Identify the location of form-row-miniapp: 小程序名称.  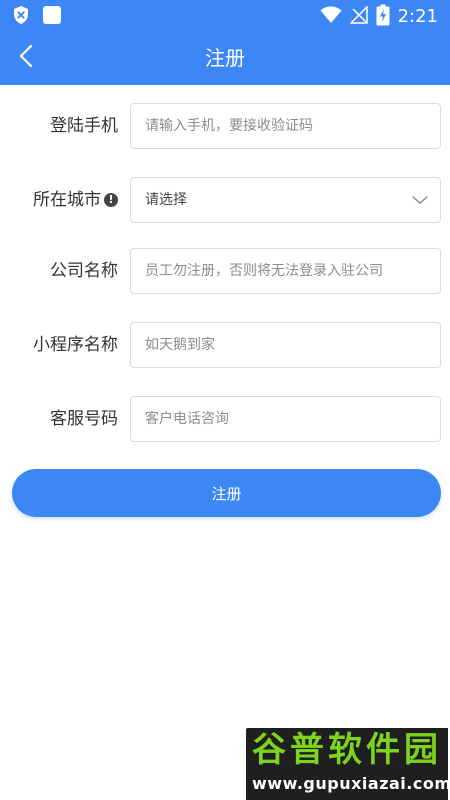
(225, 345).